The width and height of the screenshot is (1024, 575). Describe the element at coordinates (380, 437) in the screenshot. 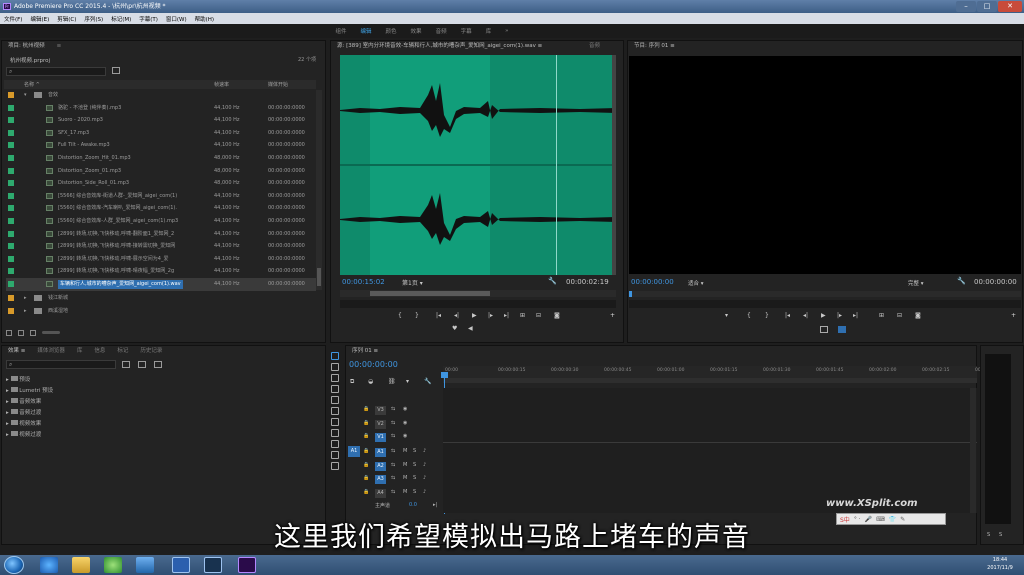

I see `track-label: V1` at that location.